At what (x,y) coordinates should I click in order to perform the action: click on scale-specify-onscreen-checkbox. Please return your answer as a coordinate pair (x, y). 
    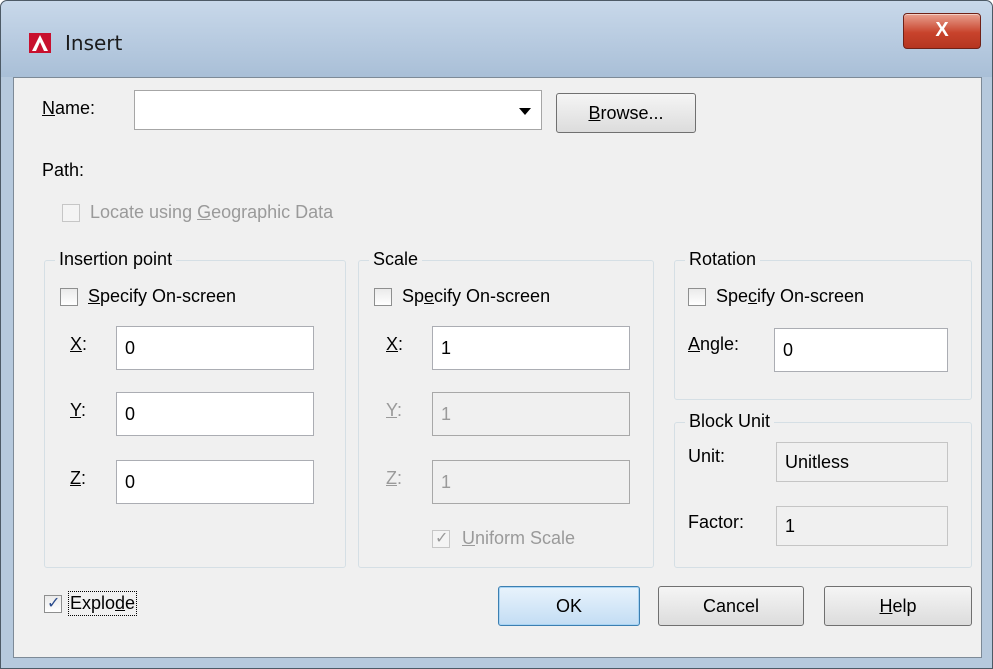
    Looking at the image, I should click on (383, 297).